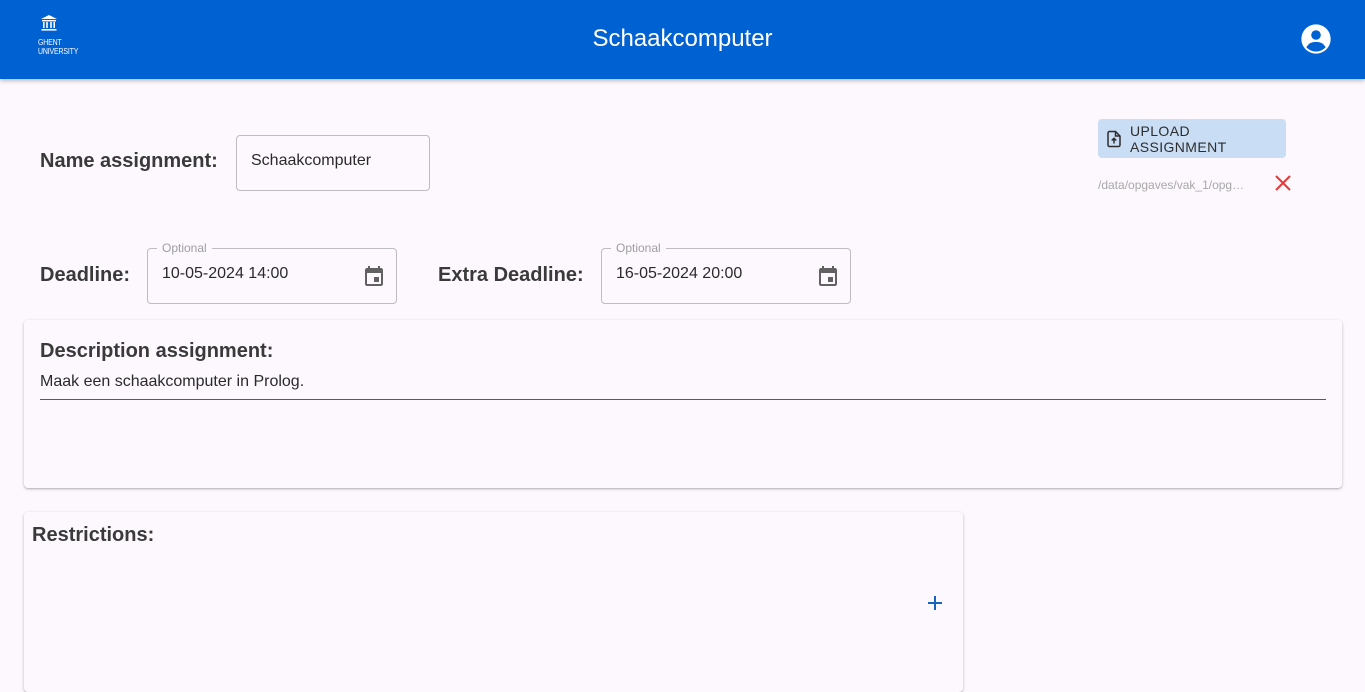 The image size is (1365, 692). Describe the element at coordinates (157, 351) in the screenshot. I see `description-title: Description assignment:` at that location.